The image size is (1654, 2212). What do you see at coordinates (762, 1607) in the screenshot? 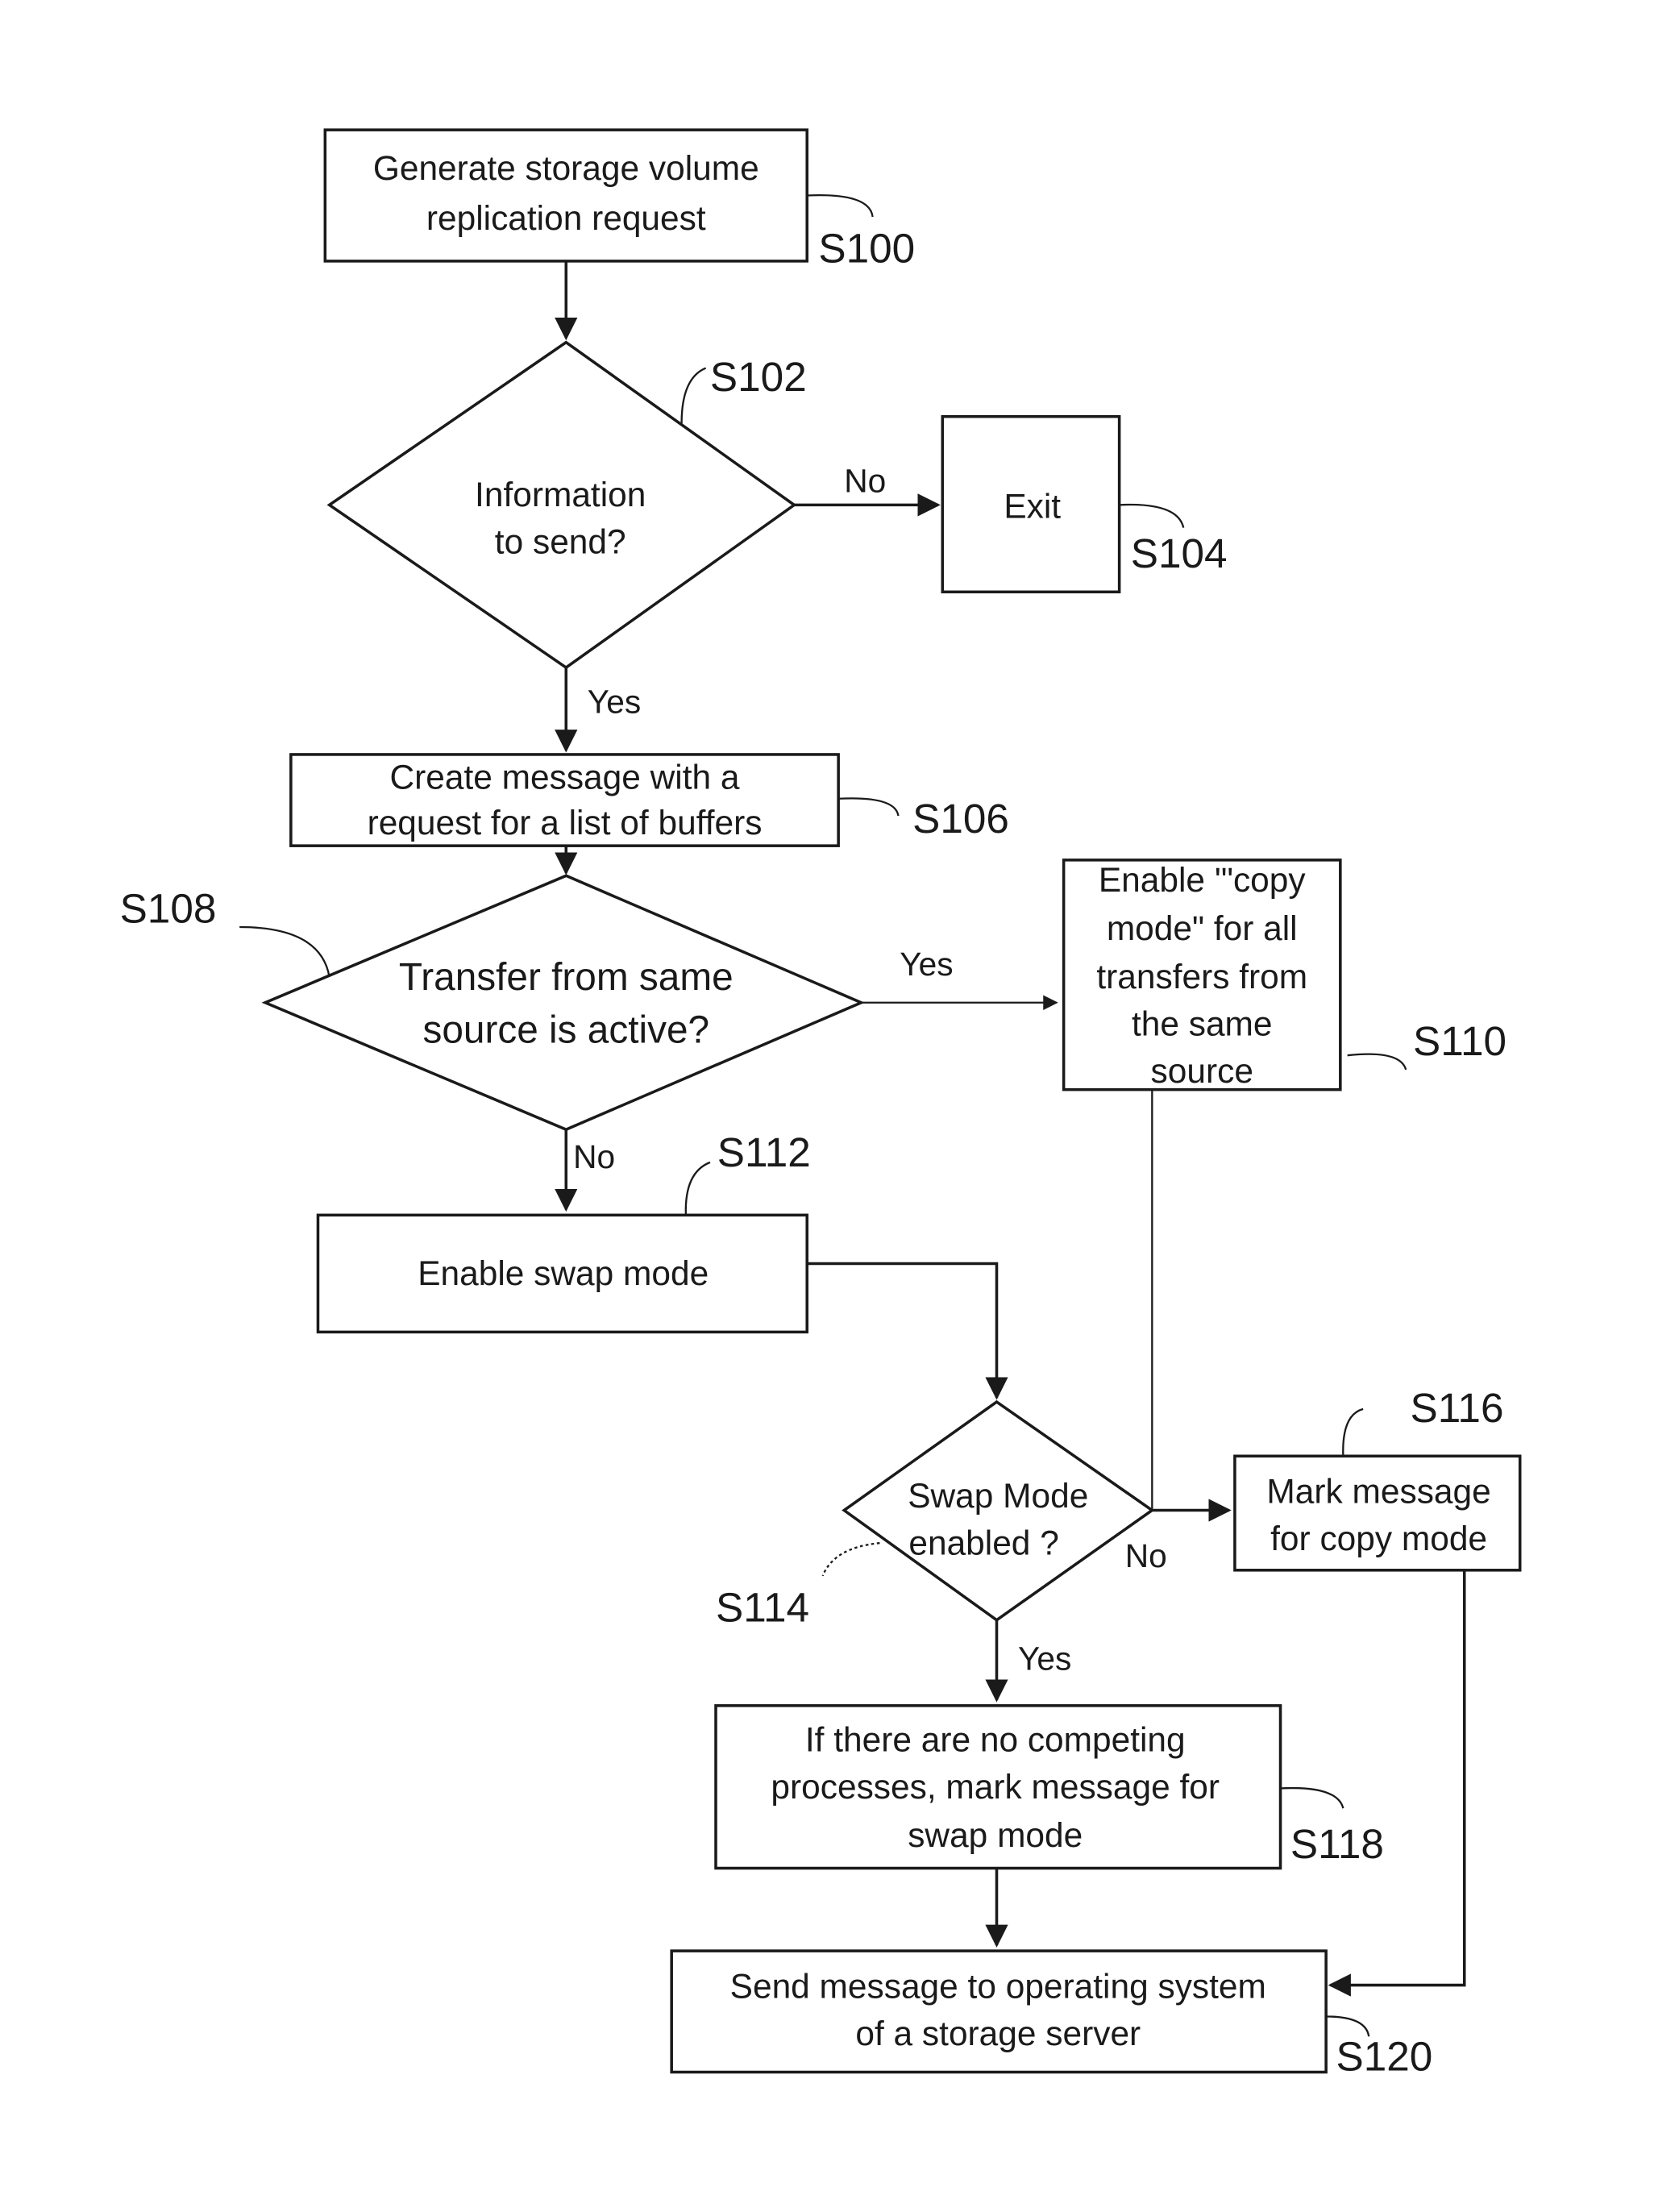
I see `step-id: S114` at bounding box center [762, 1607].